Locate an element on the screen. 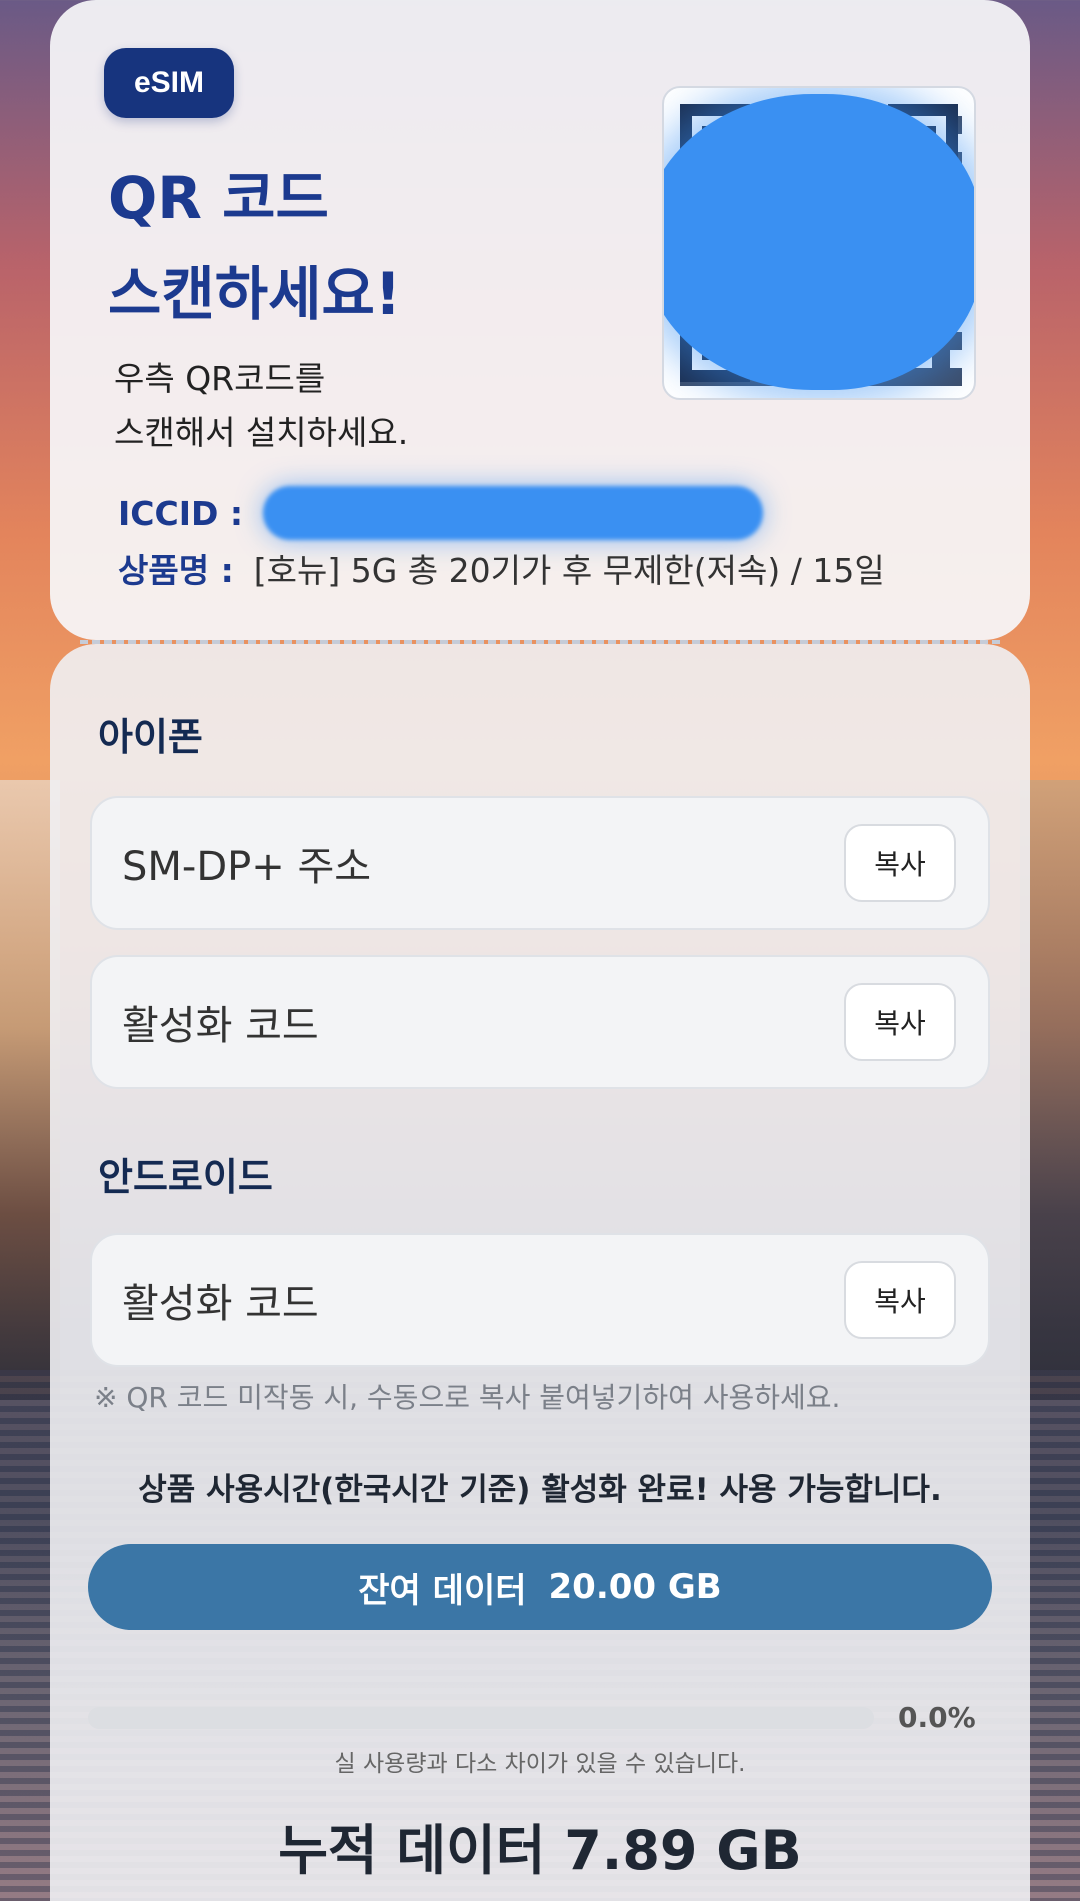 This screenshot has height=1901, width=1080. esim-badge: eSIM is located at coordinates (169, 83).